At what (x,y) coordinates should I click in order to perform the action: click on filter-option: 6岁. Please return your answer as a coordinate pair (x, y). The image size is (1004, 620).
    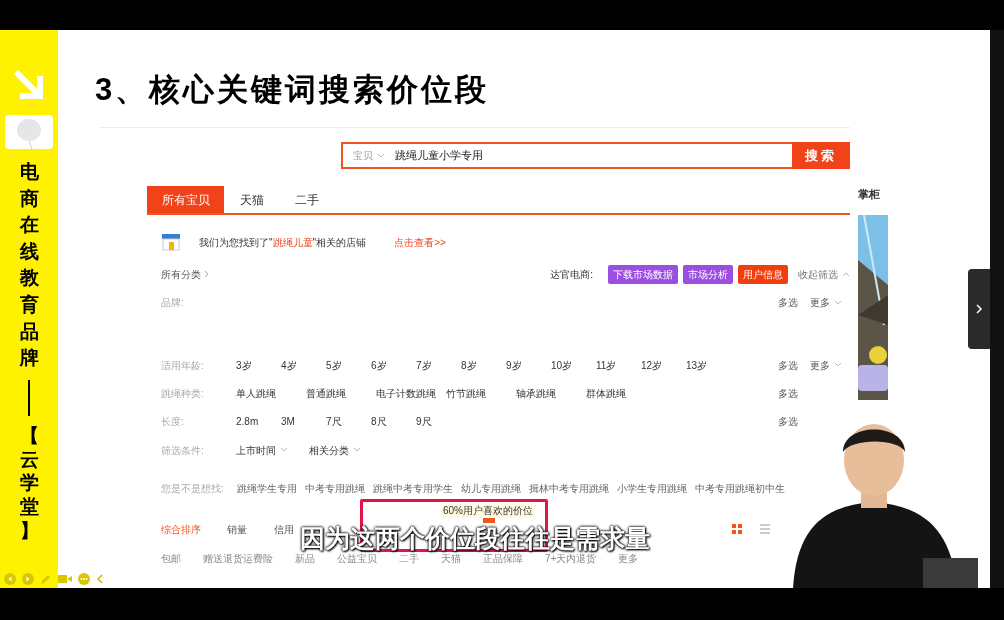
    Looking at the image, I should click on (393, 365).